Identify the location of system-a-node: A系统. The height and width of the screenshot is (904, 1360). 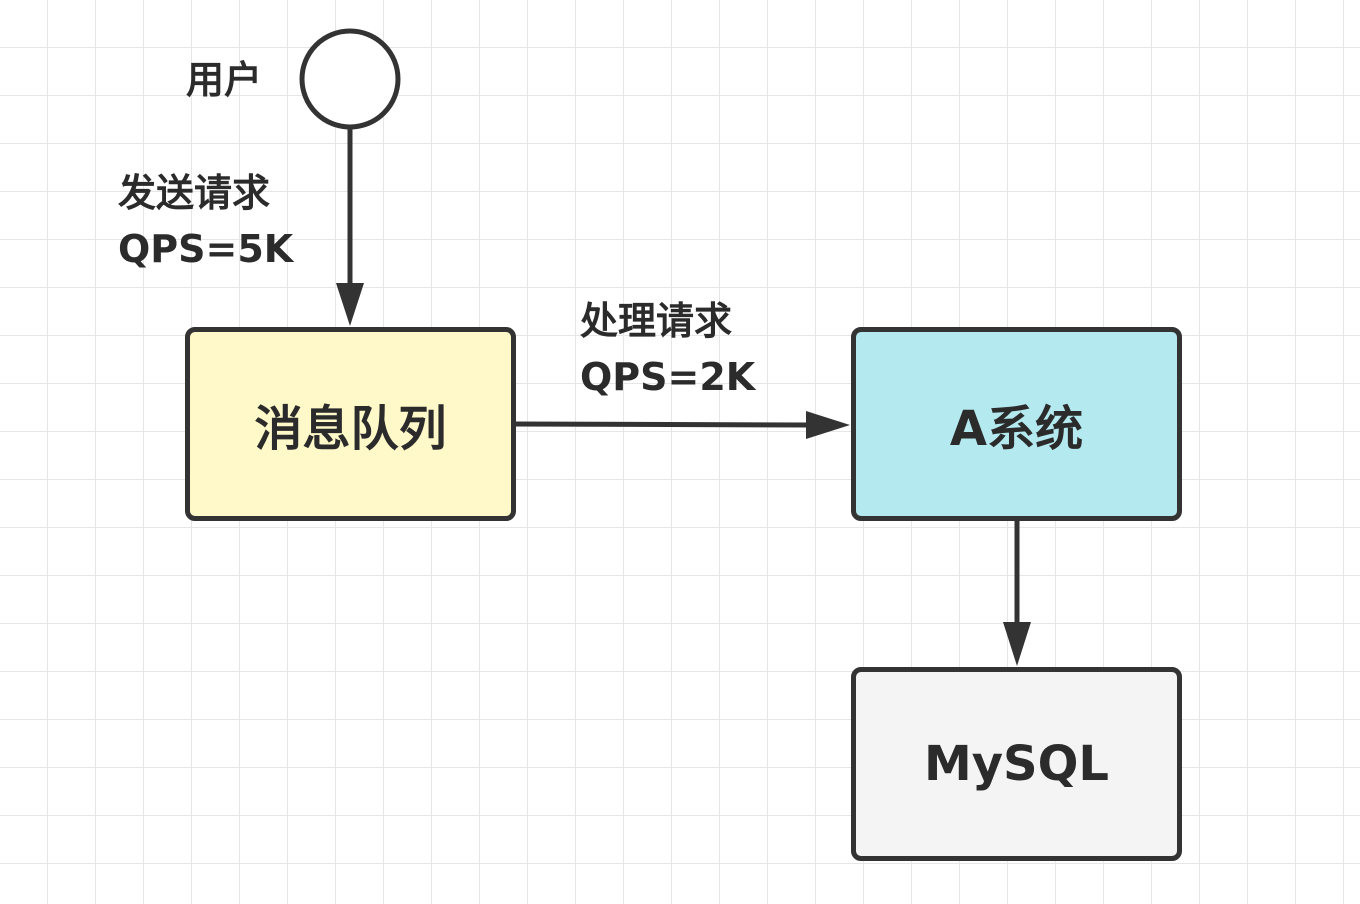
(1016, 424).